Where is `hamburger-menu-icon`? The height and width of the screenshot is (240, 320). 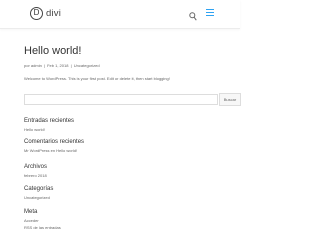 hamburger-menu-icon is located at coordinates (210, 12).